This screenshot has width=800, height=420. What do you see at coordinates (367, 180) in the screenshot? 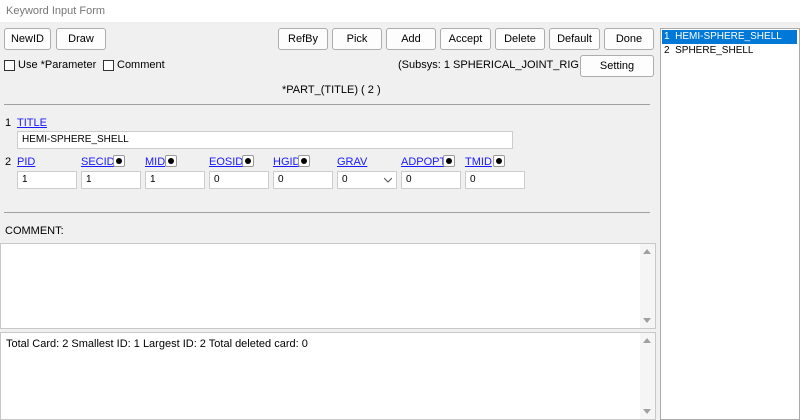
I see `grav-select: 0` at bounding box center [367, 180].